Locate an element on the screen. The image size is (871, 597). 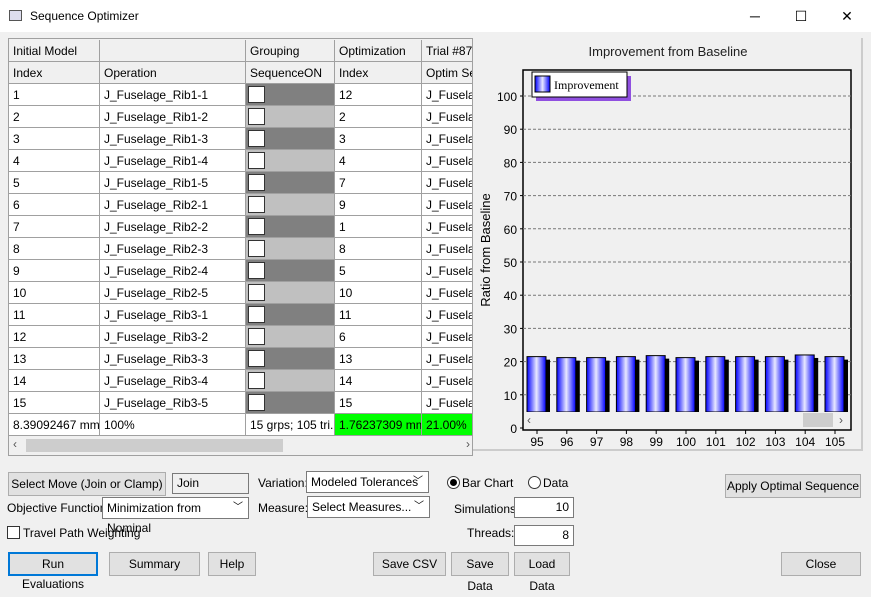
data-radio is located at coordinates (534, 482).